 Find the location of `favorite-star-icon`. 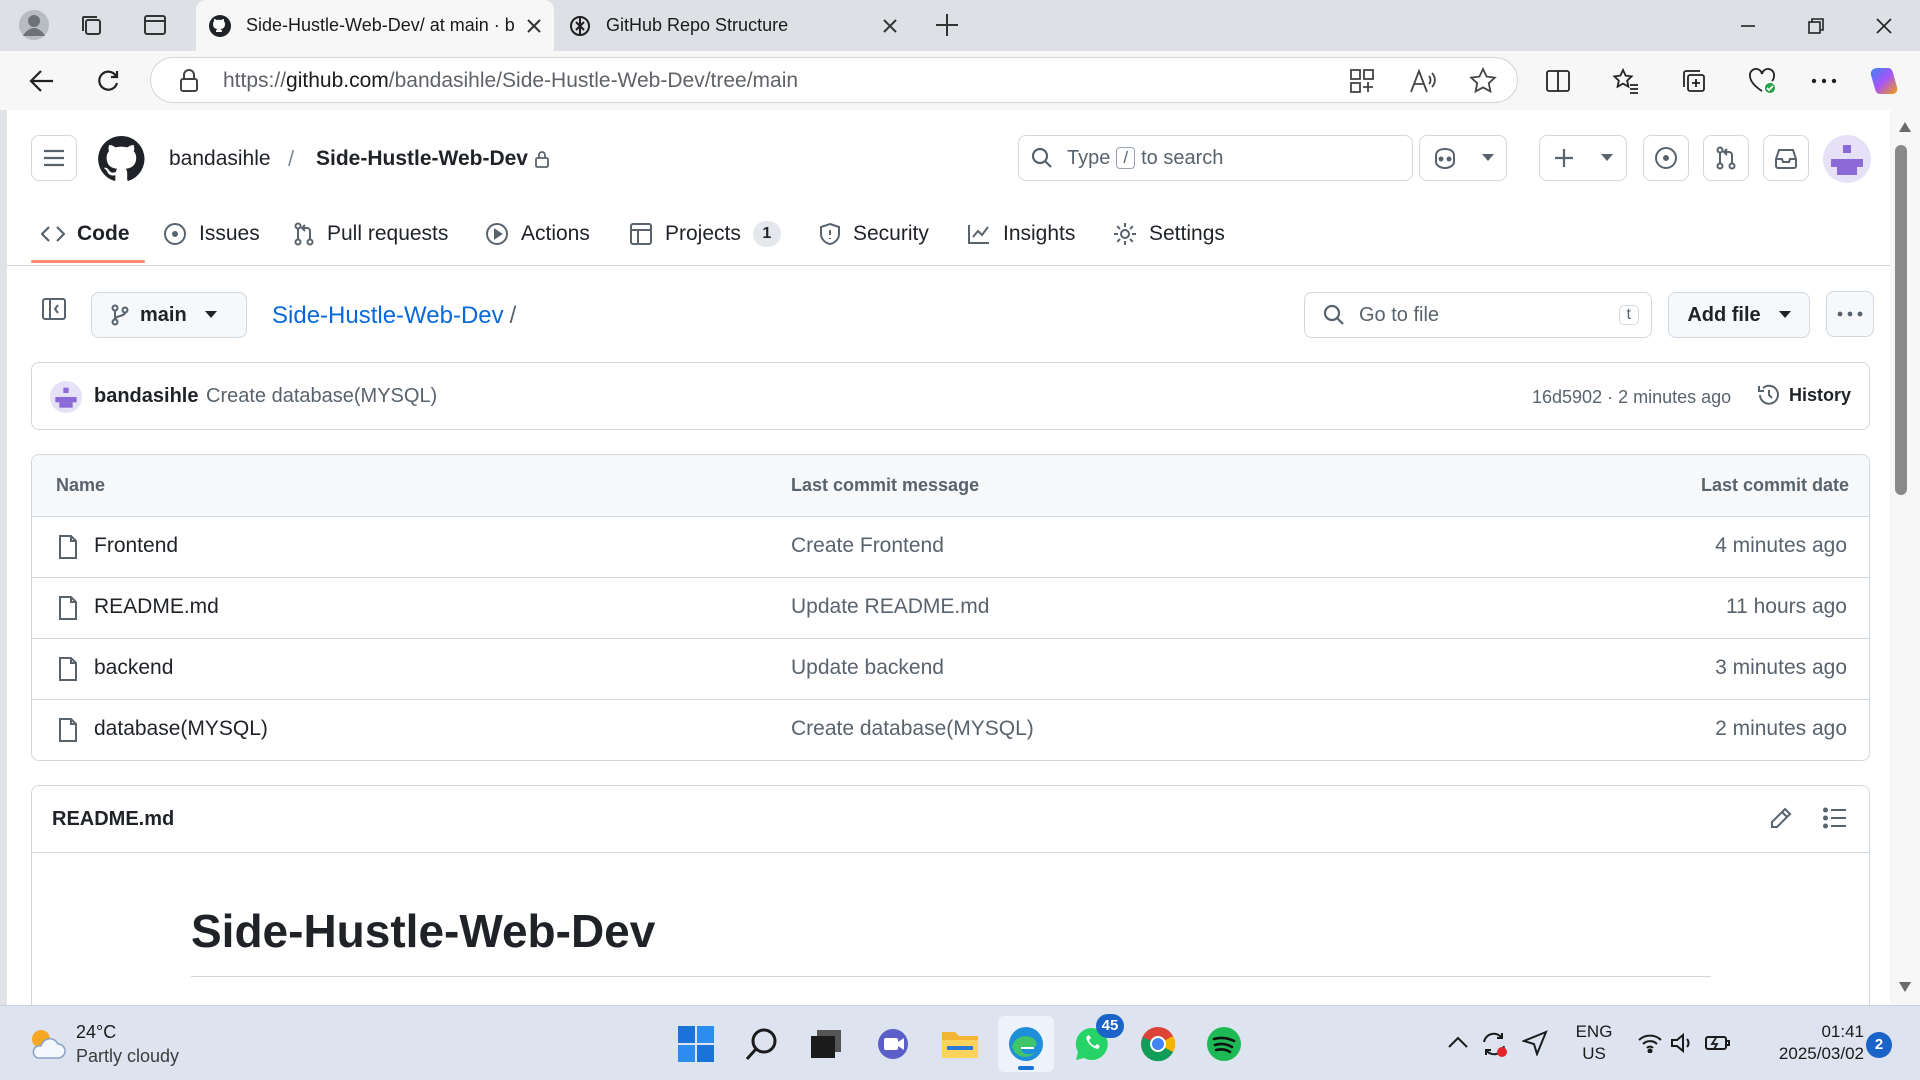

favorite-star-icon is located at coordinates (1483, 81).